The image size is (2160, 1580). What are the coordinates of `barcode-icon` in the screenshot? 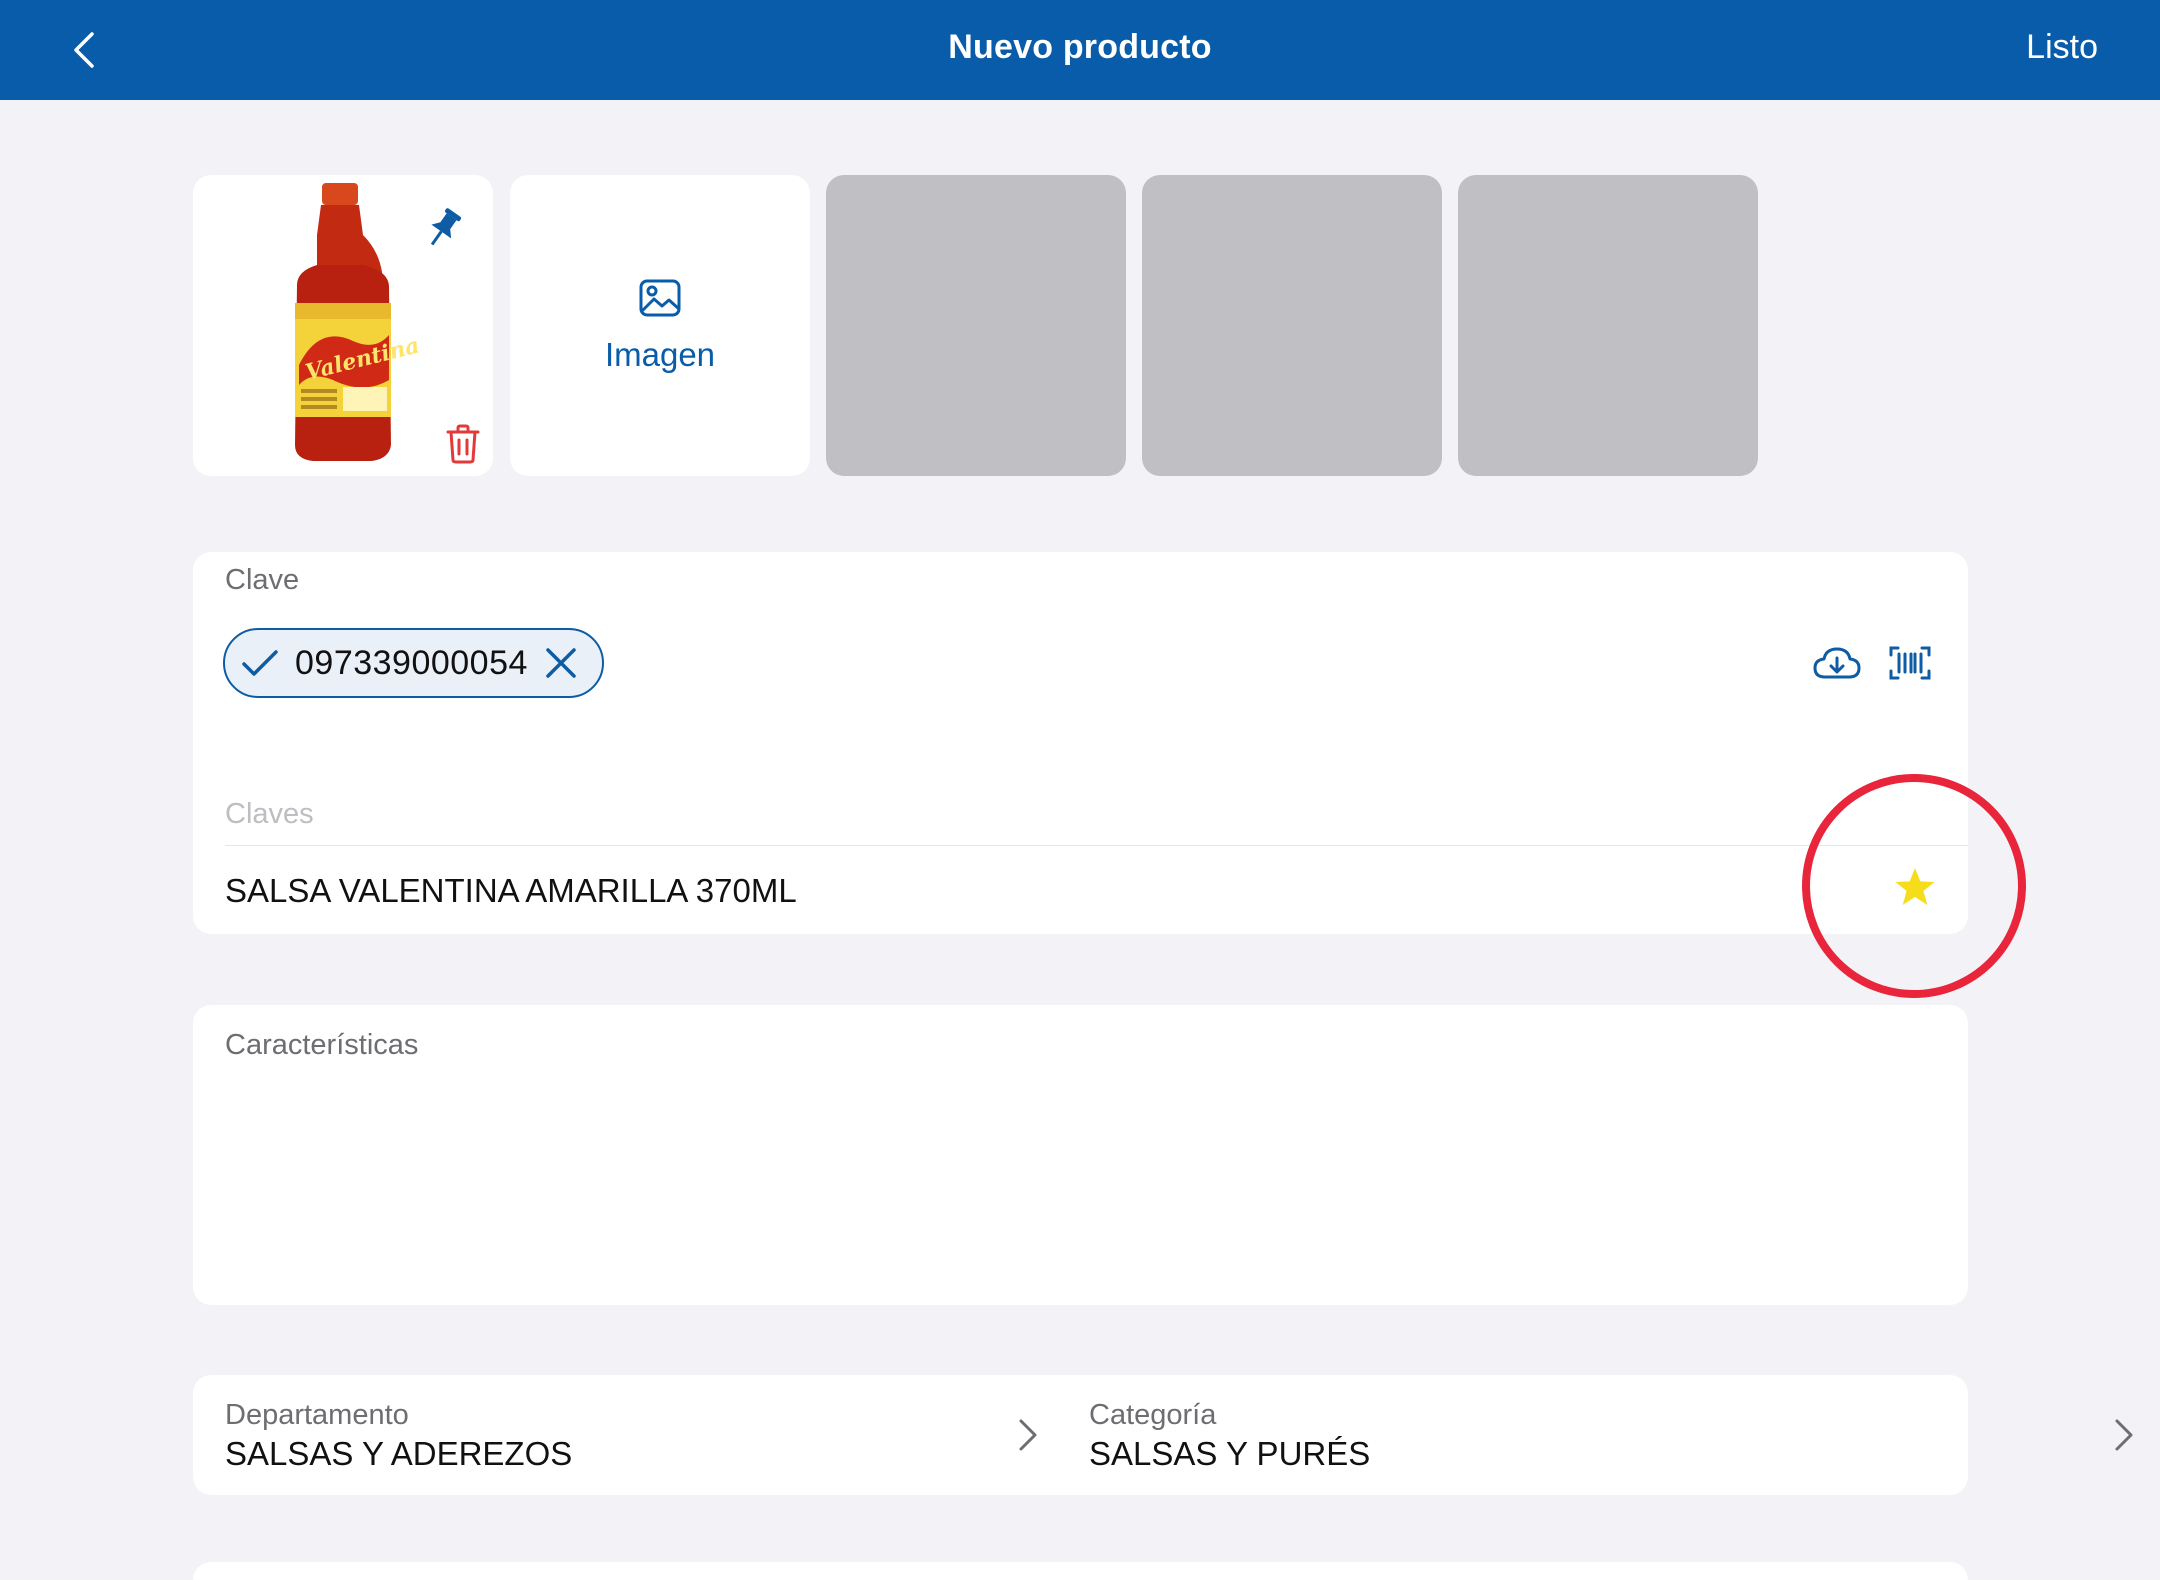 It's located at (1910, 663).